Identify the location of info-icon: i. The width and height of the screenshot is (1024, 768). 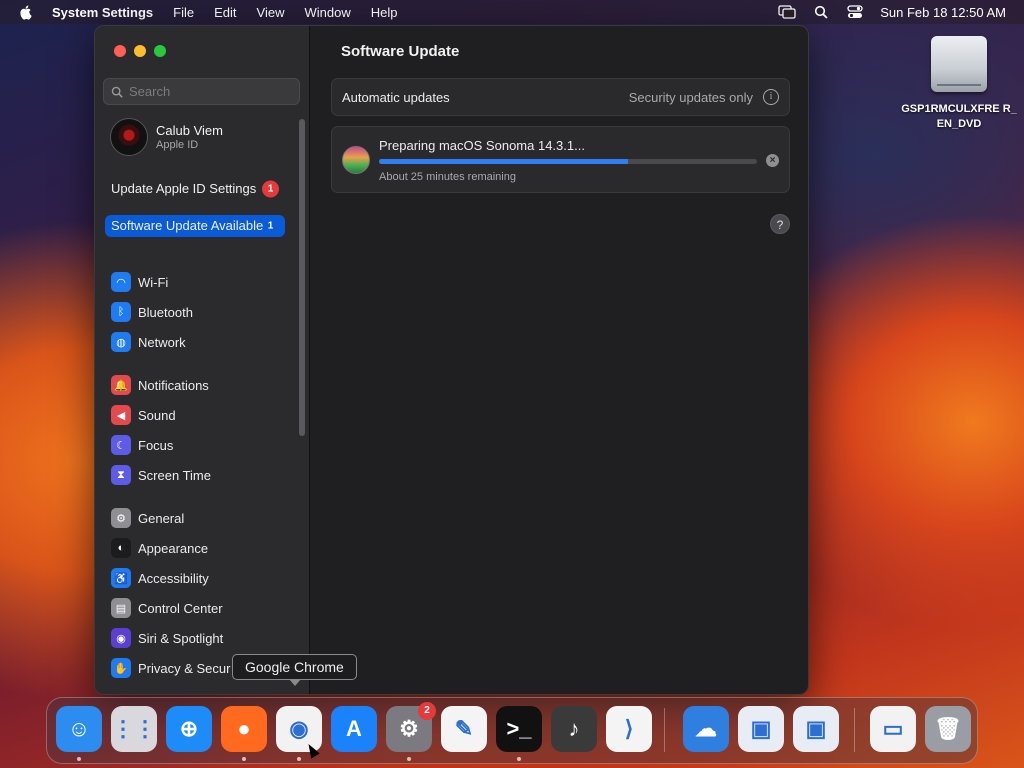
(771, 97).